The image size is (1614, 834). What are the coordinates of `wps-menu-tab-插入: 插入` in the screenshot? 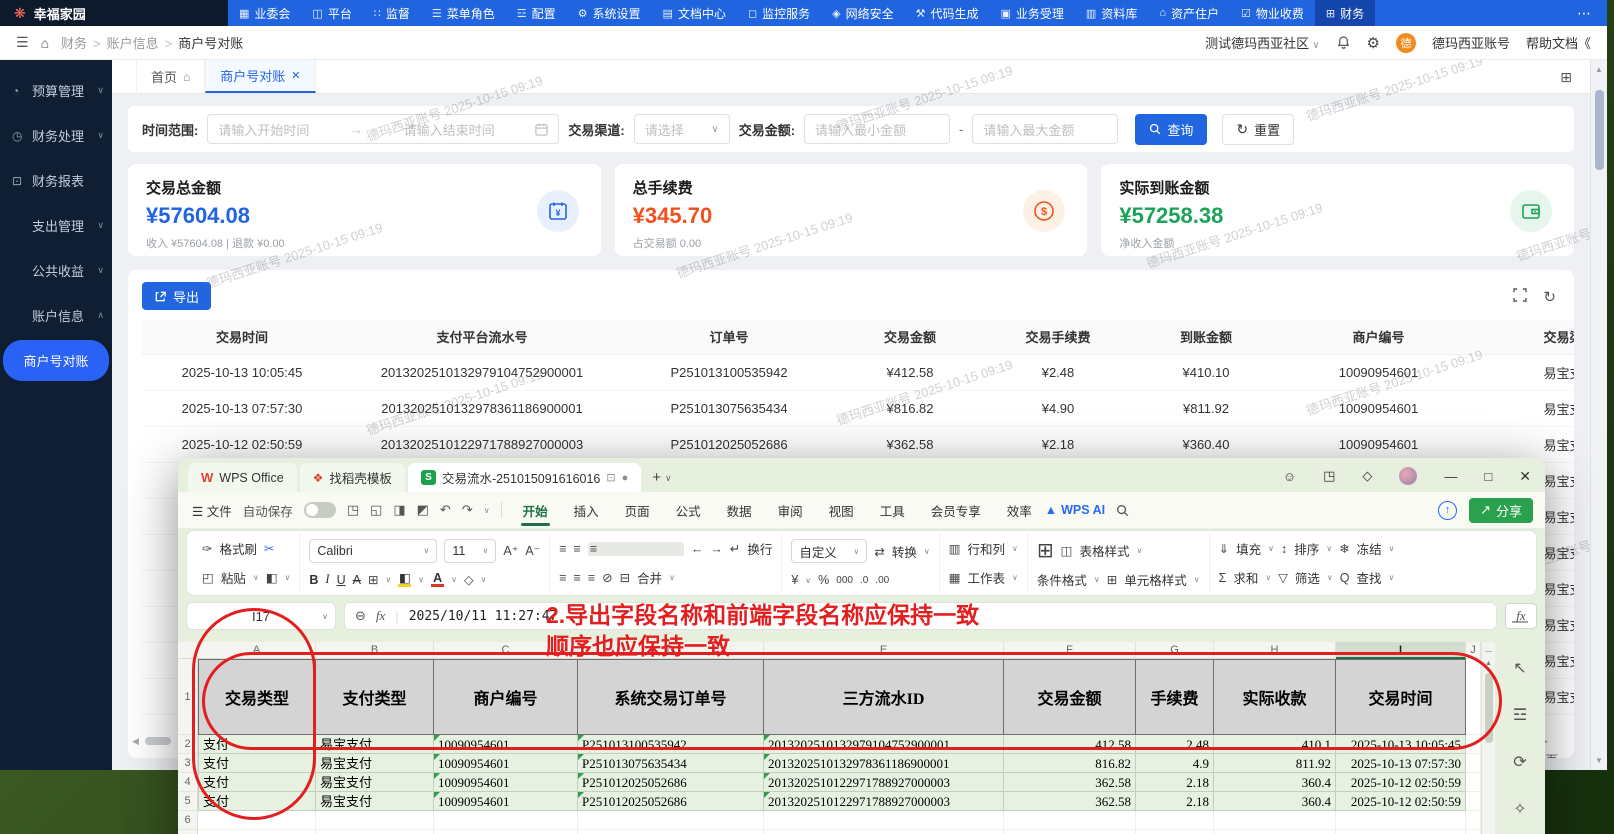 It's located at (586, 510).